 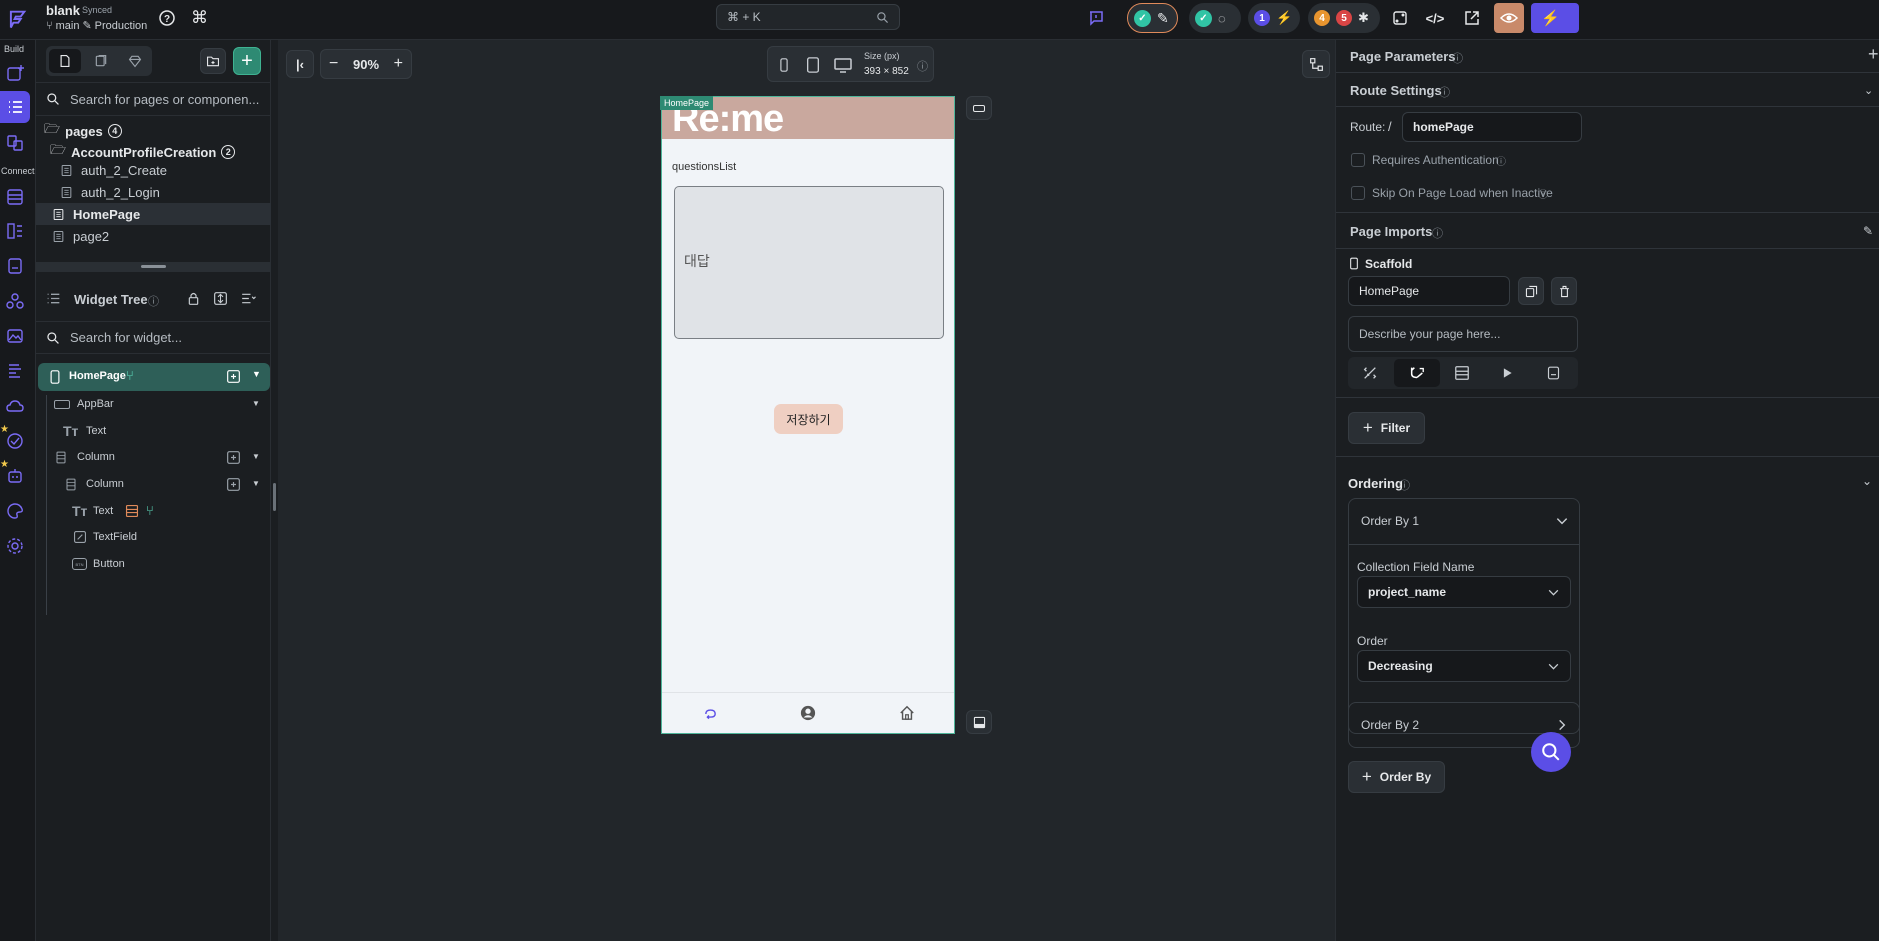 I want to click on components-icon, so click(x=15, y=143).